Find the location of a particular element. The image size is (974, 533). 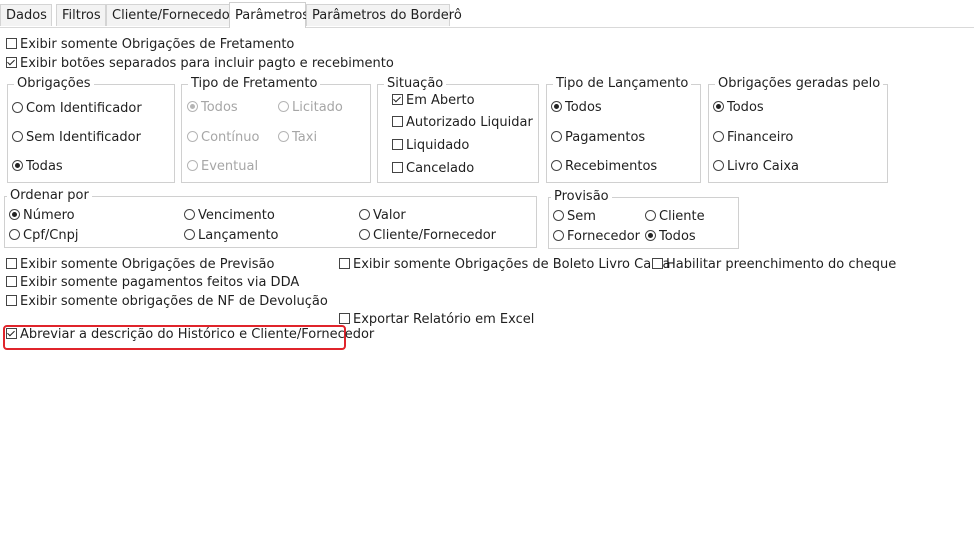

ordenar-option-valor: Valor is located at coordinates (382, 216).